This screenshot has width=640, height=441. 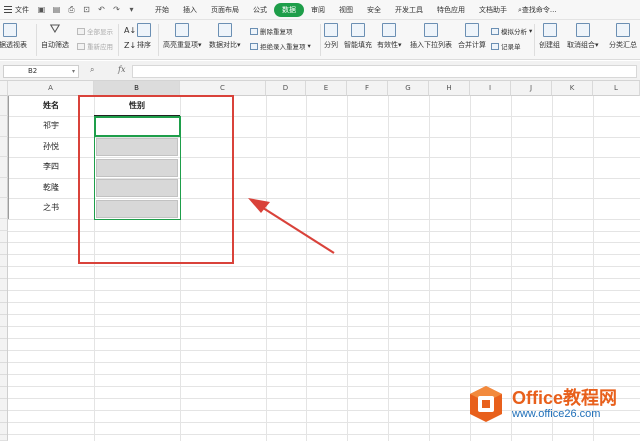 I want to click on name-box: B2 ▾, so click(x=41, y=71).